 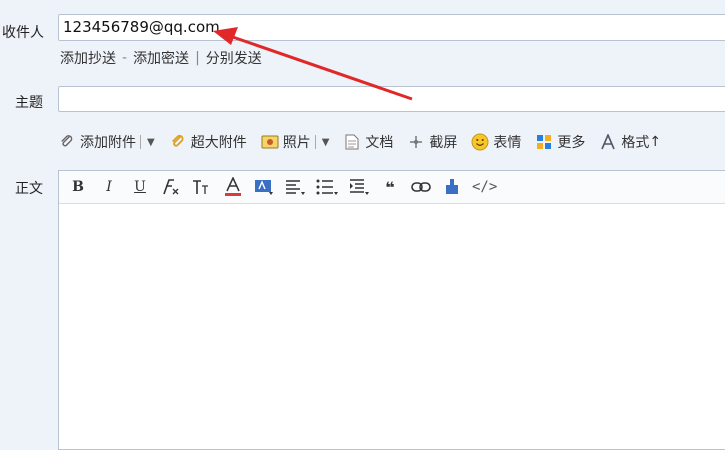 I want to click on large-attachment-button: 超大附件, so click(x=208, y=142).